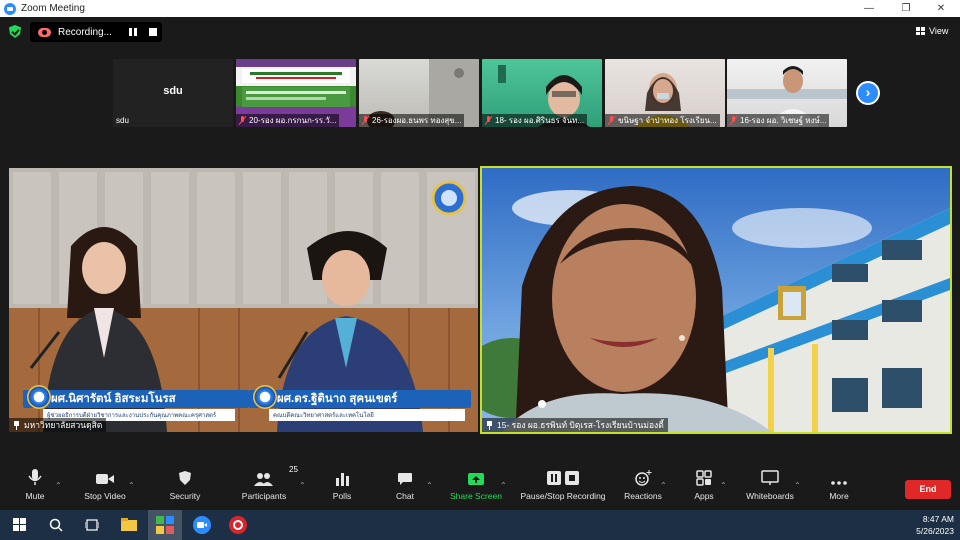 This screenshot has height=540, width=960. What do you see at coordinates (704, 476) in the screenshot?
I see `apps-icon` at bounding box center [704, 476].